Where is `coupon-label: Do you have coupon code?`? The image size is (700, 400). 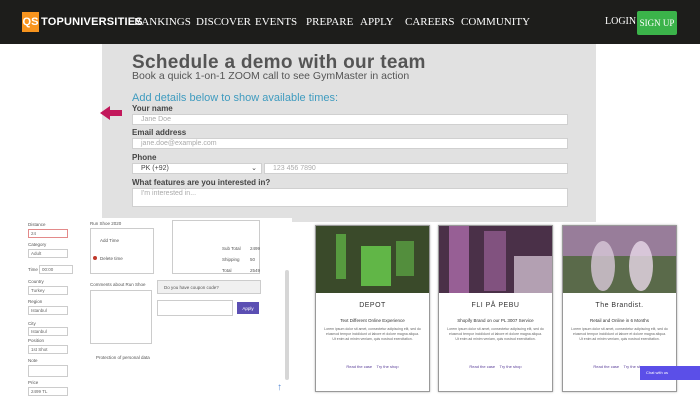 coupon-label: Do you have coupon code? is located at coordinates (191, 287).